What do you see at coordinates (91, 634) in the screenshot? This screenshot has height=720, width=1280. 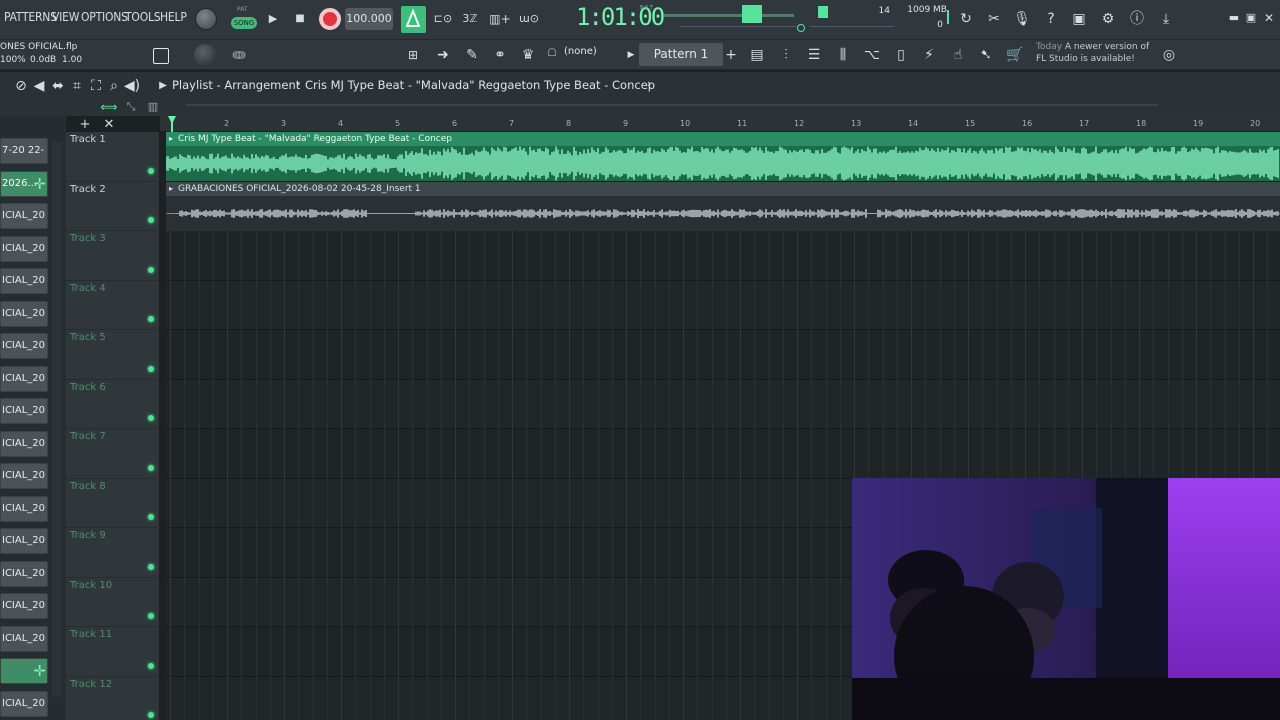 I see `track-name: Track 11` at bounding box center [91, 634].